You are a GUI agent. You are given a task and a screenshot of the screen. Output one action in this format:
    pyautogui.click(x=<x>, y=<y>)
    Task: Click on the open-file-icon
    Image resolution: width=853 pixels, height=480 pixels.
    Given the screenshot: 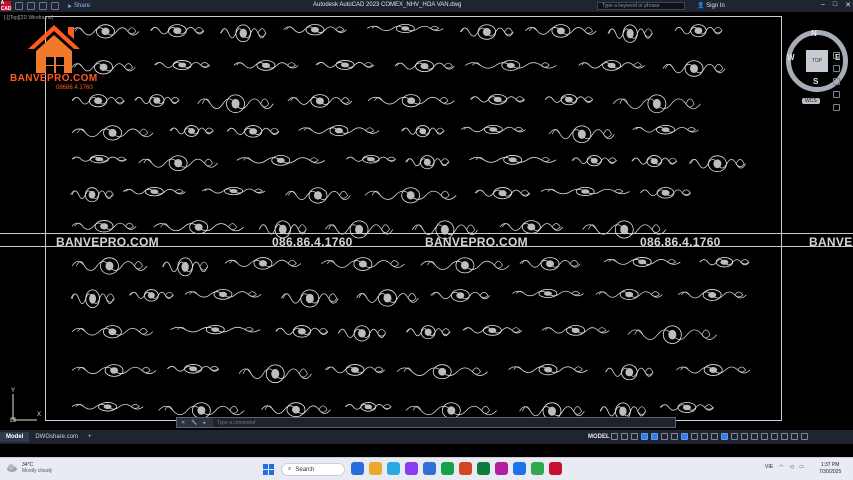 What is the action you would take?
    pyautogui.click(x=19, y=6)
    